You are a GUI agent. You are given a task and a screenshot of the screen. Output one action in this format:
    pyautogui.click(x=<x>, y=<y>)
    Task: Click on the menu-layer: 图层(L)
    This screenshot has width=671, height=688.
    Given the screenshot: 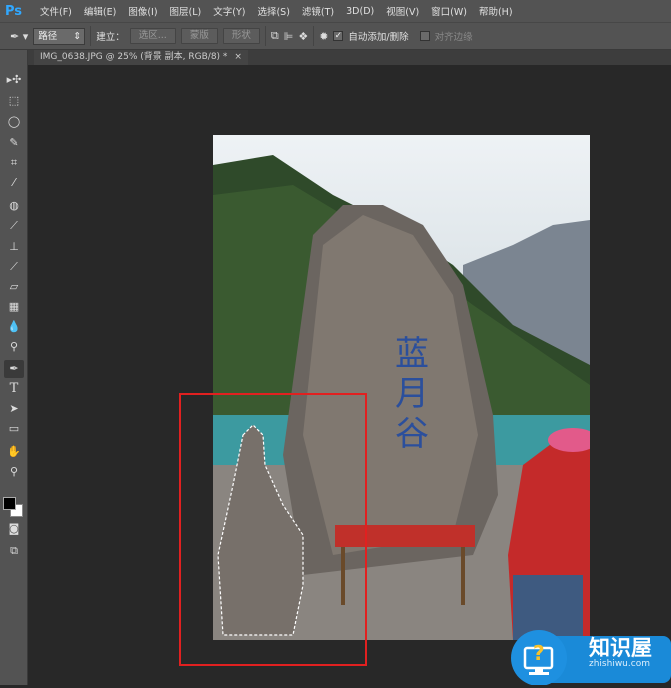 What is the action you would take?
    pyautogui.click(x=186, y=11)
    